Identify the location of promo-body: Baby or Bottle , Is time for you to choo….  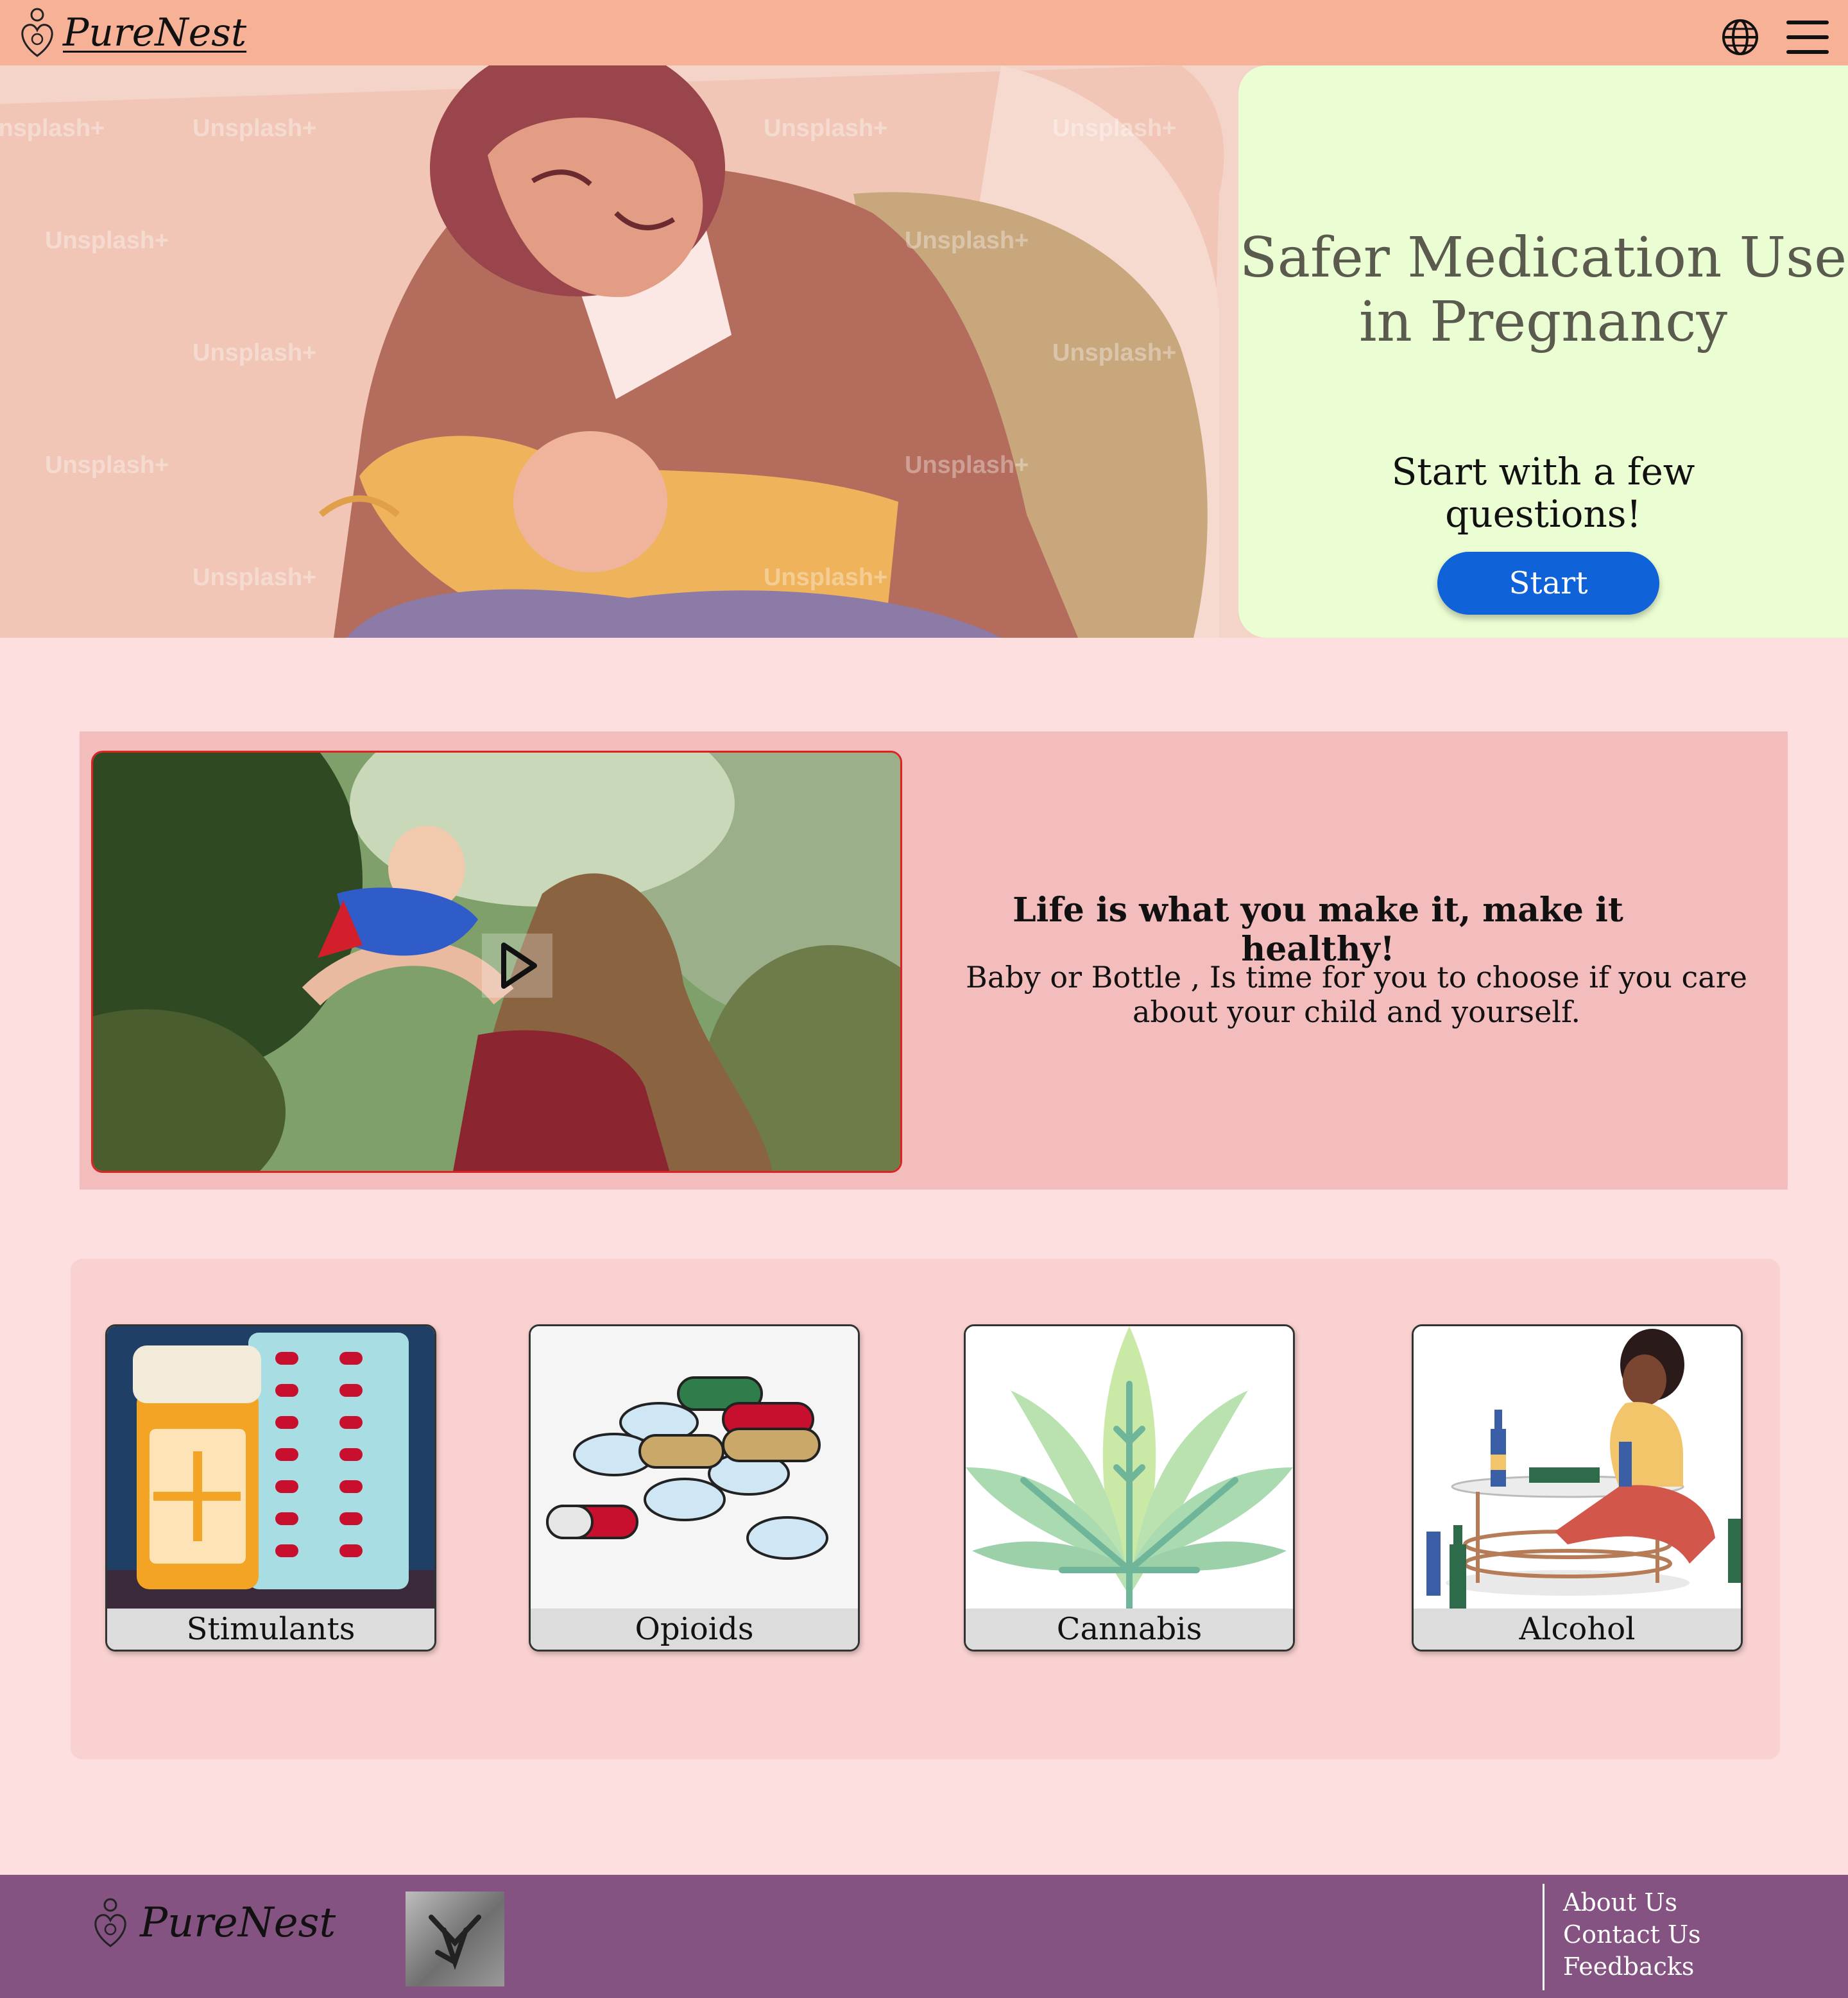
(1356, 994).